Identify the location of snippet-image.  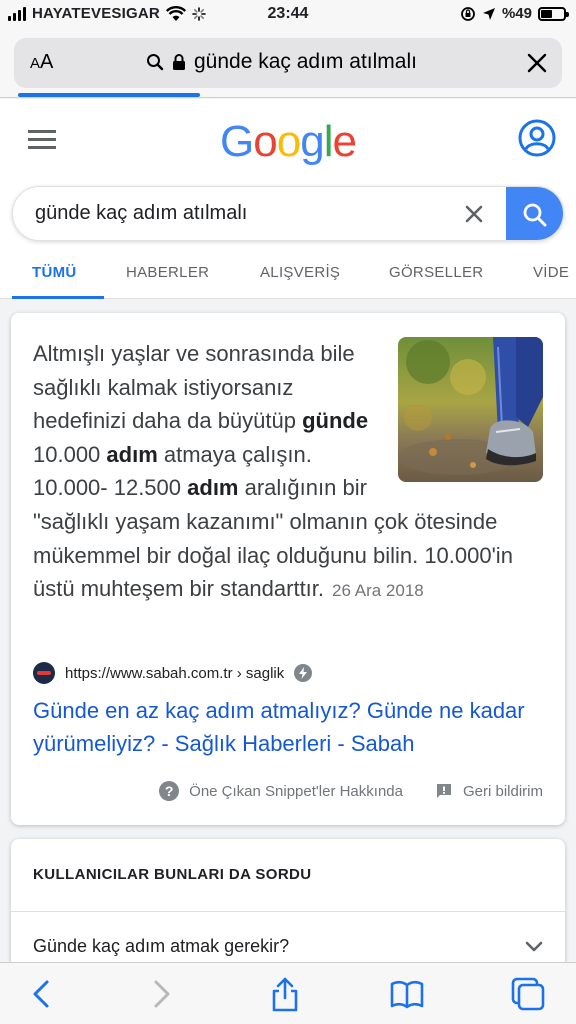
(470, 409).